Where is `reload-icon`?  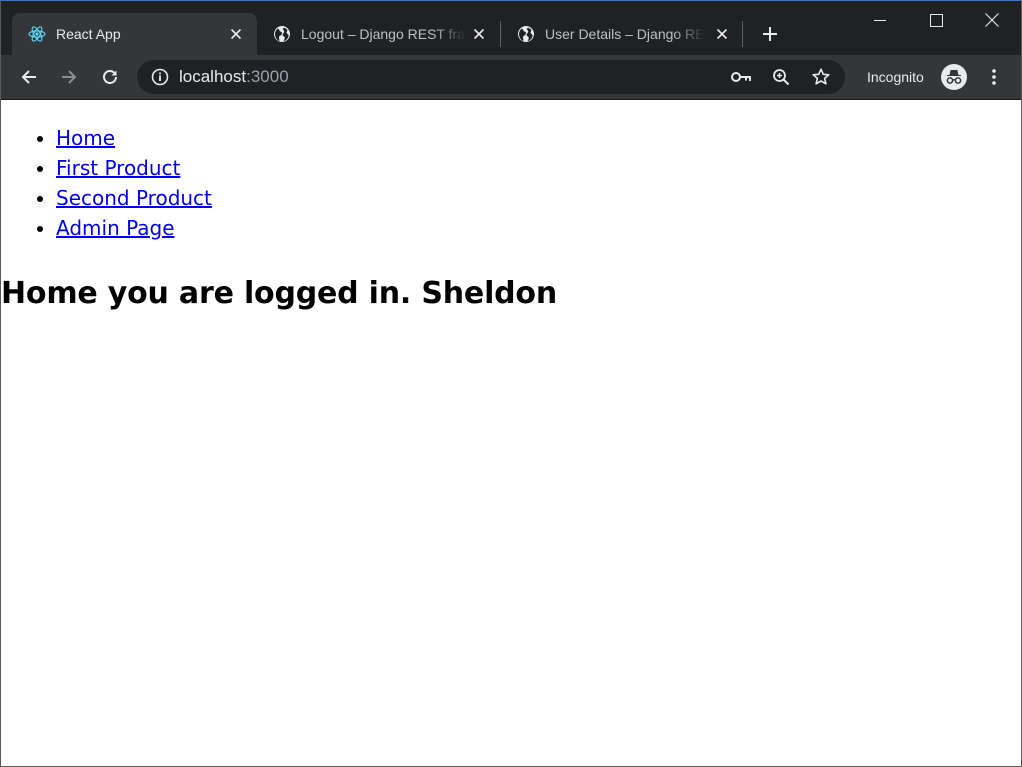 reload-icon is located at coordinates (110, 77).